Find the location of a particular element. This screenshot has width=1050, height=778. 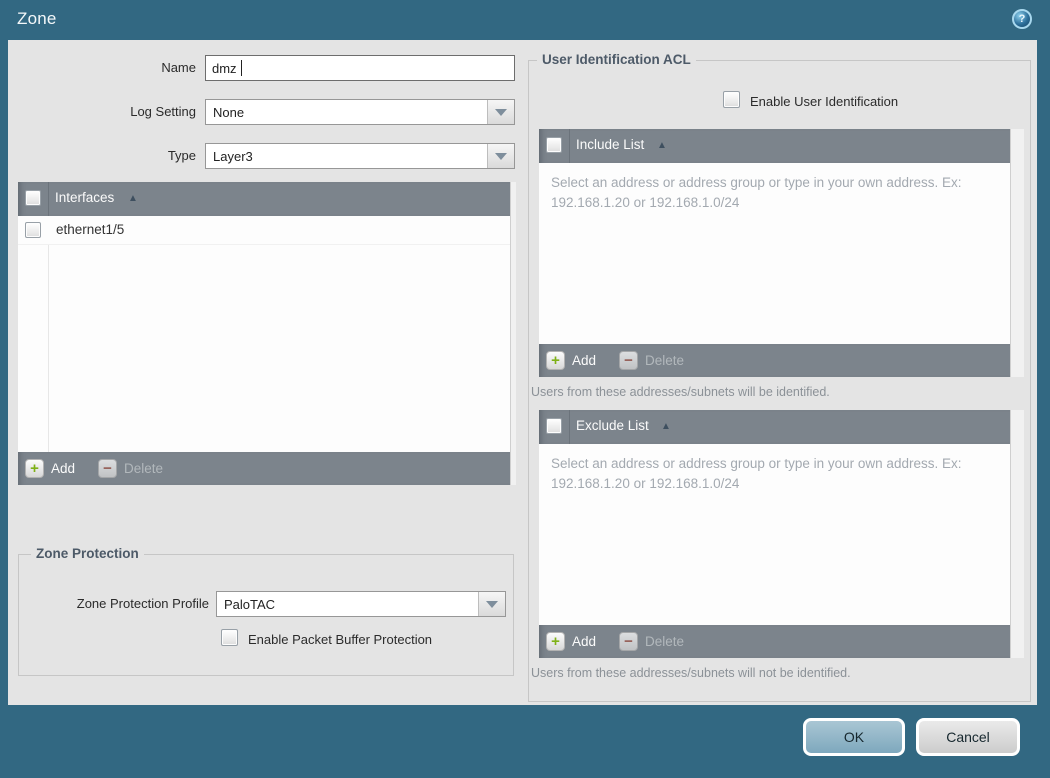

row-checkbox is located at coordinates (33, 230).